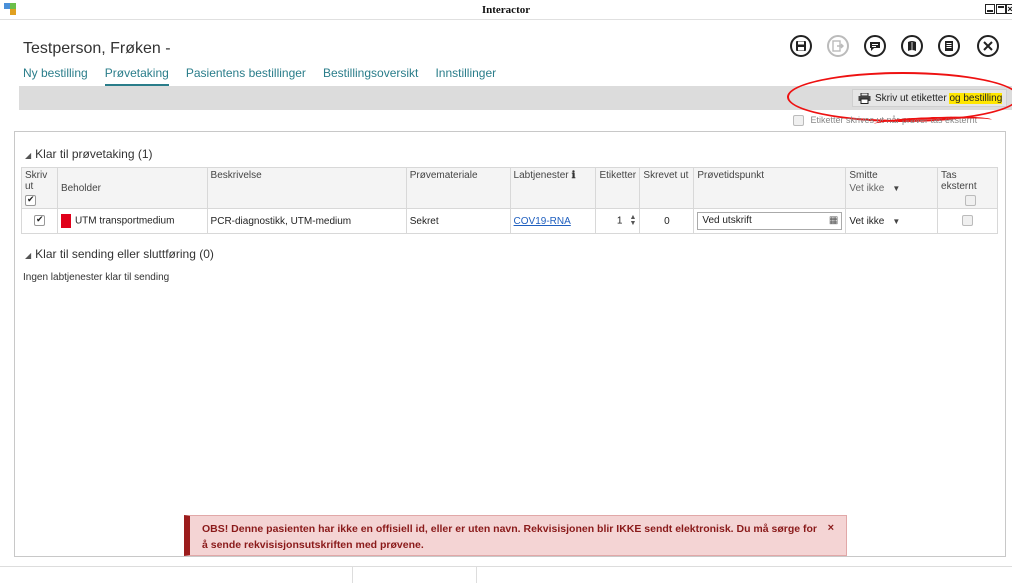 The width and height of the screenshot is (1012, 583). I want to click on window-title-bar: Interactor ×, so click(506, 10).